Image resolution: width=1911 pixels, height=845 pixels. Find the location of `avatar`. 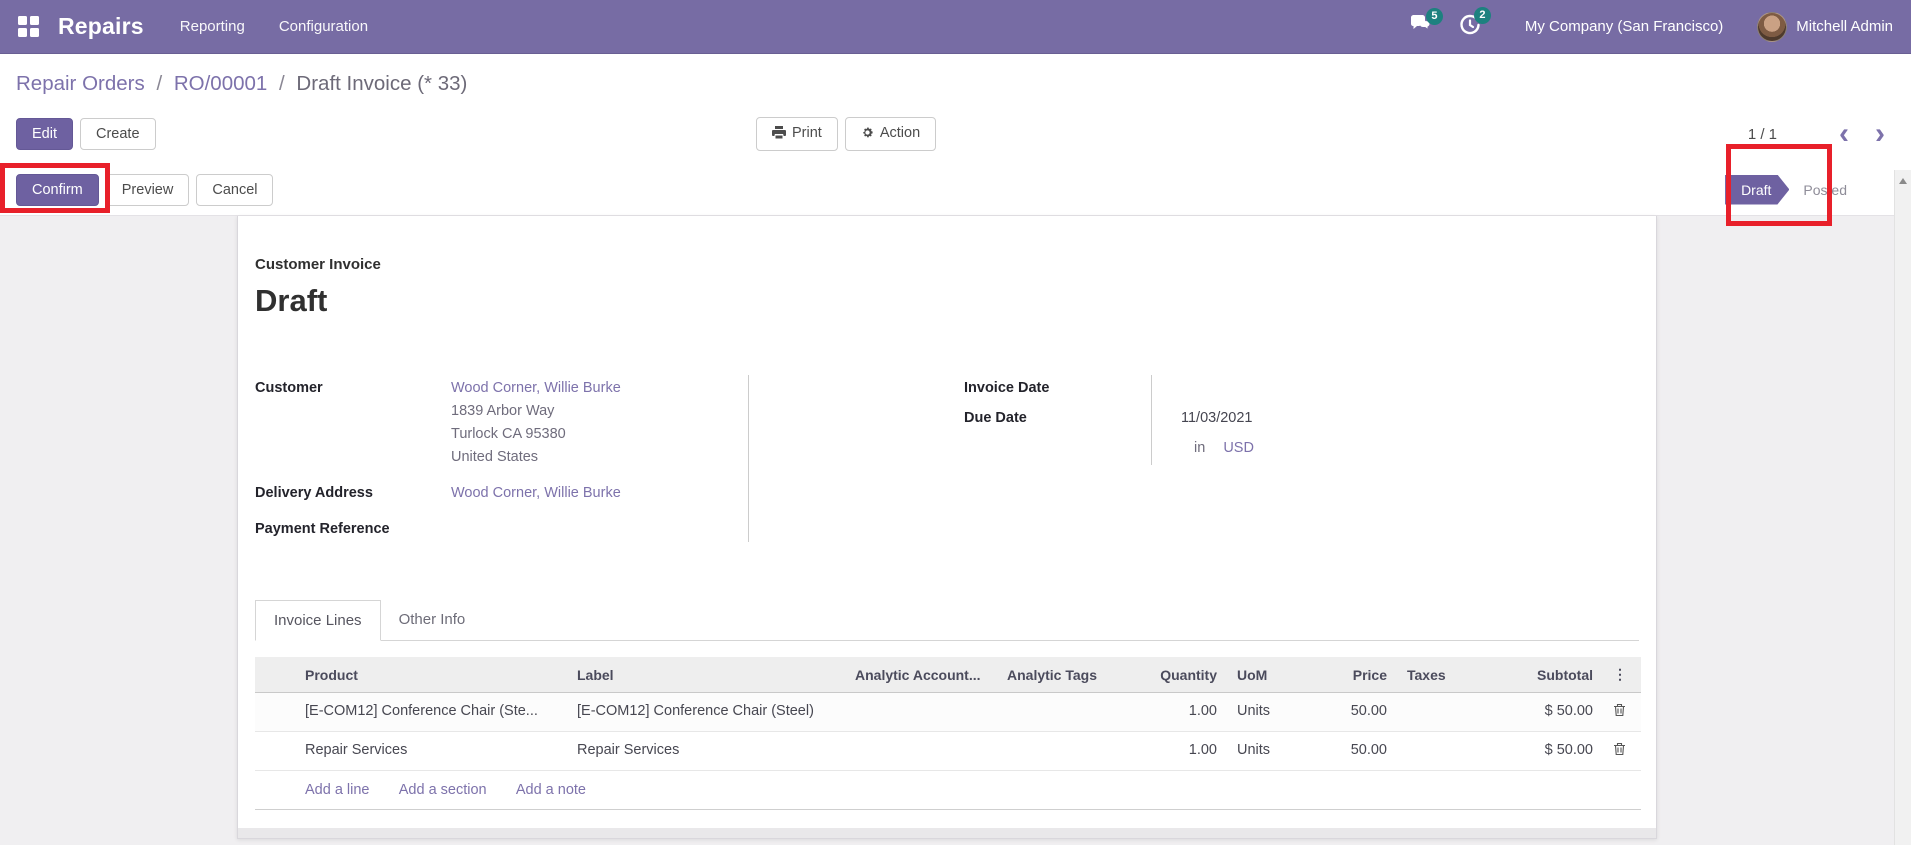

avatar is located at coordinates (1772, 26).